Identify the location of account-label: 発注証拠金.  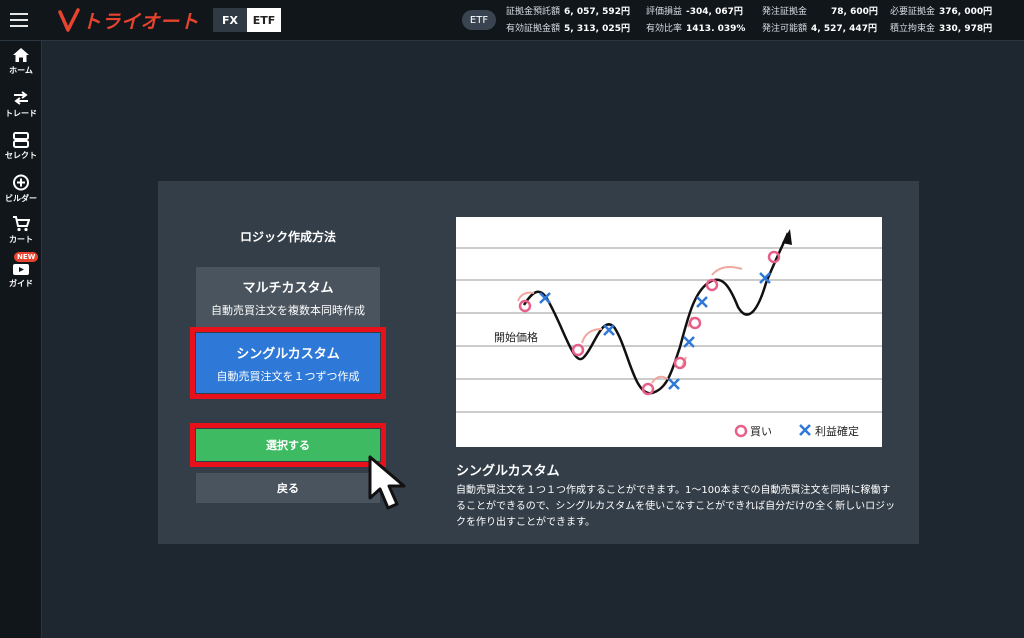
(785, 12).